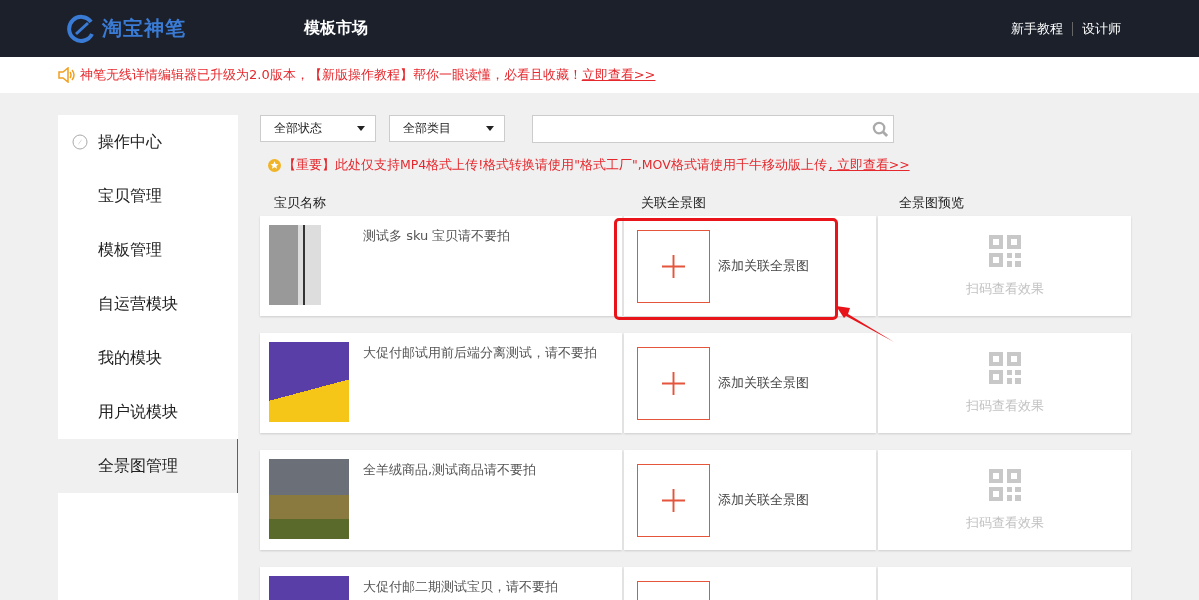 This screenshot has width=1199, height=600. What do you see at coordinates (331, 75) in the screenshot?
I see `notice-text: 神笔无线详情编辑器已升级为2.0版本，【新版操作教程】帮你一眼读懂，必看且收藏！` at bounding box center [331, 75].